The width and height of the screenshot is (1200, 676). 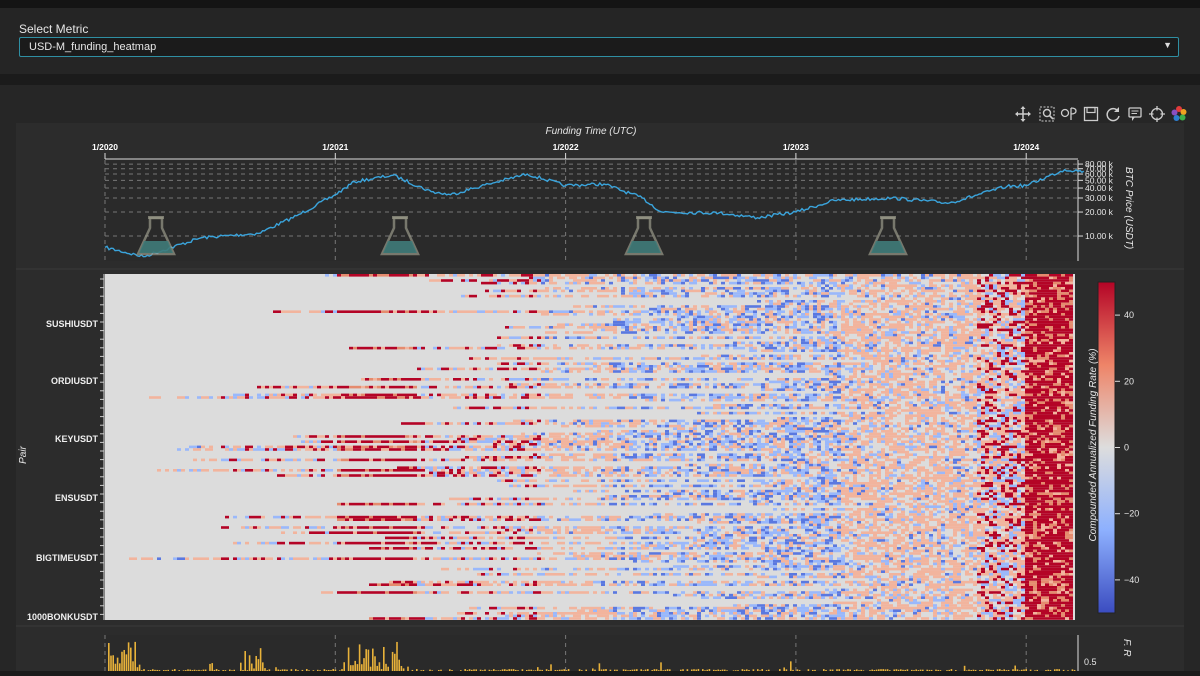 What do you see at coordinates (92, 47) in the screenshot?
I see `metric-selected-value: USD-M_funding_heatmap` at bounding box center [92, 47].